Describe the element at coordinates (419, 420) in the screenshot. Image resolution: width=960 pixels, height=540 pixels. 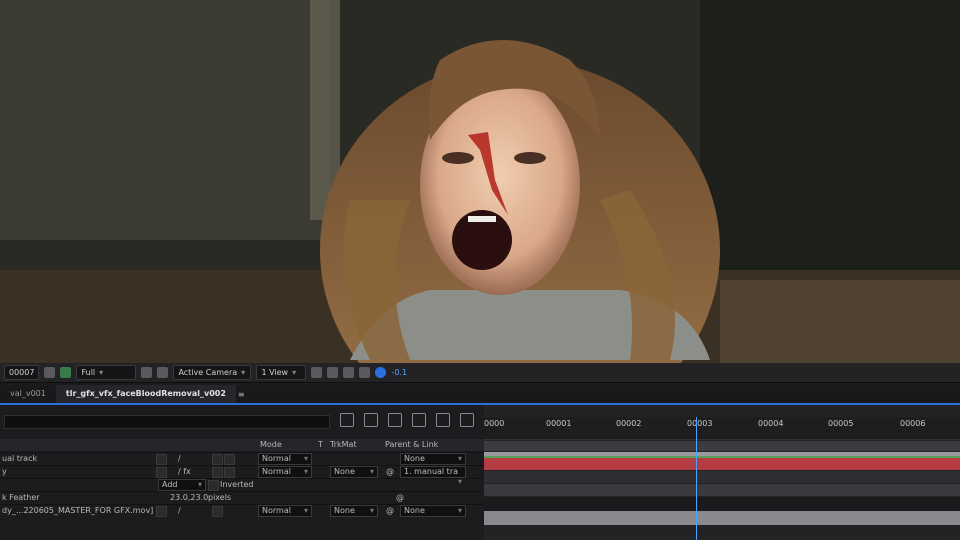
I see `frame-blending-icon` at that location.